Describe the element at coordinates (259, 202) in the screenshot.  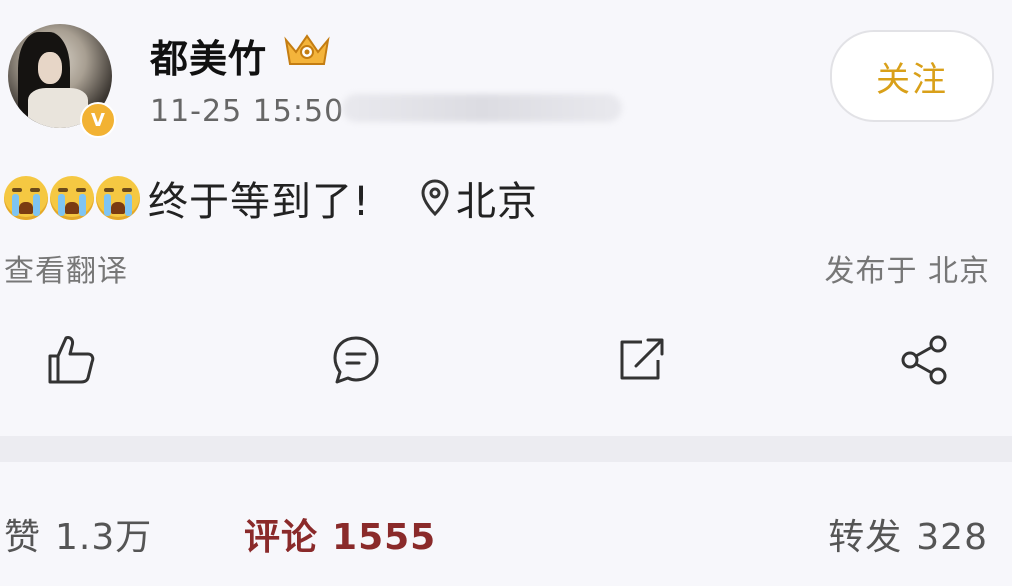
I see `post-text: 终于等到了!` at that location.